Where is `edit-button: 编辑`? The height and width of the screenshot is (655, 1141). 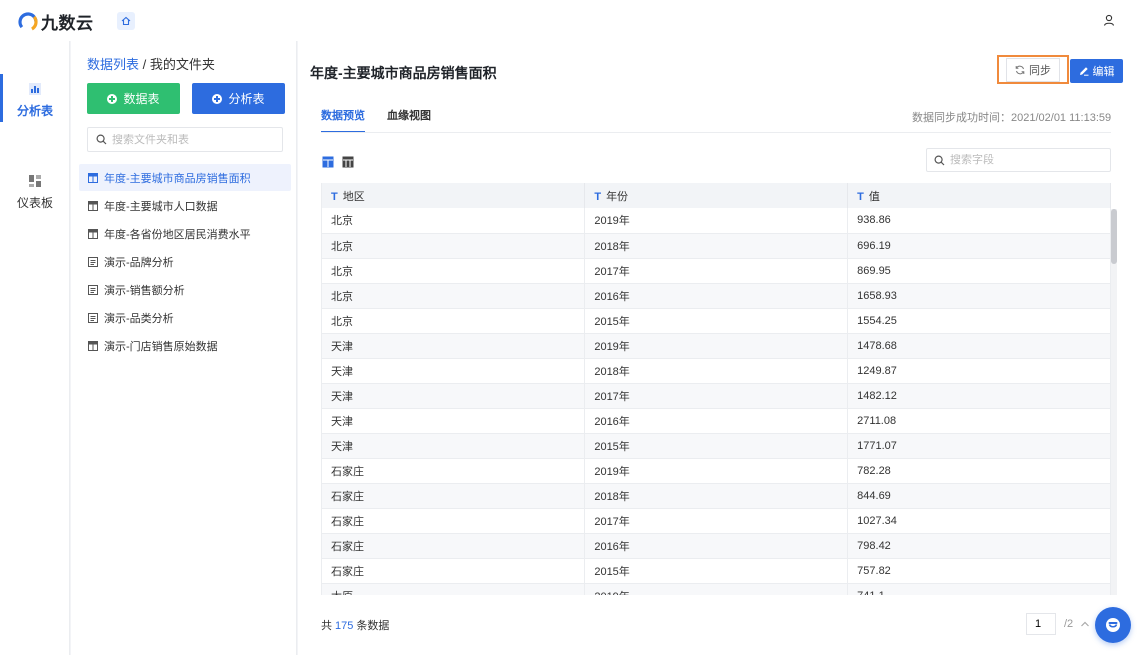 edit-button: 编辑 is located at coordinates (1096, 71).